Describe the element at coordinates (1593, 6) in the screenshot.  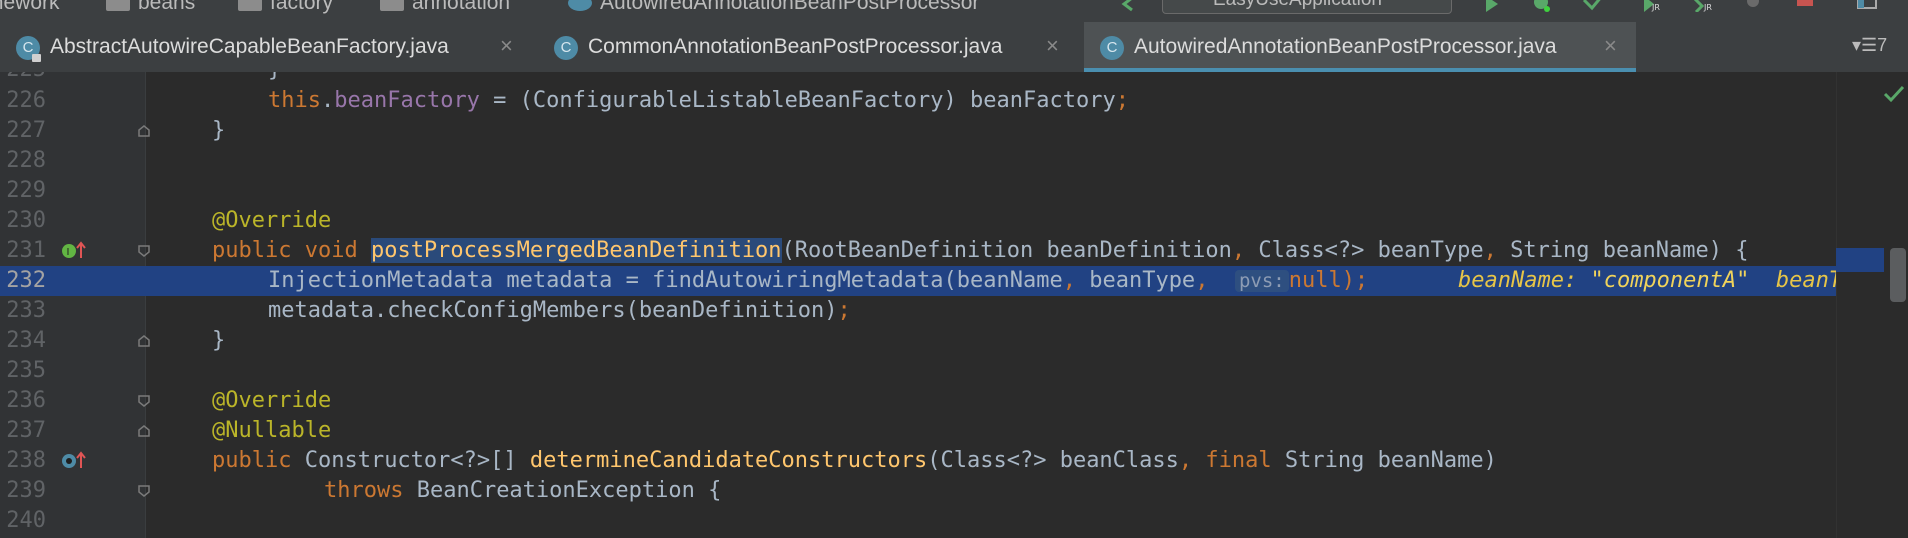
I see `coverage-icon` at that location.